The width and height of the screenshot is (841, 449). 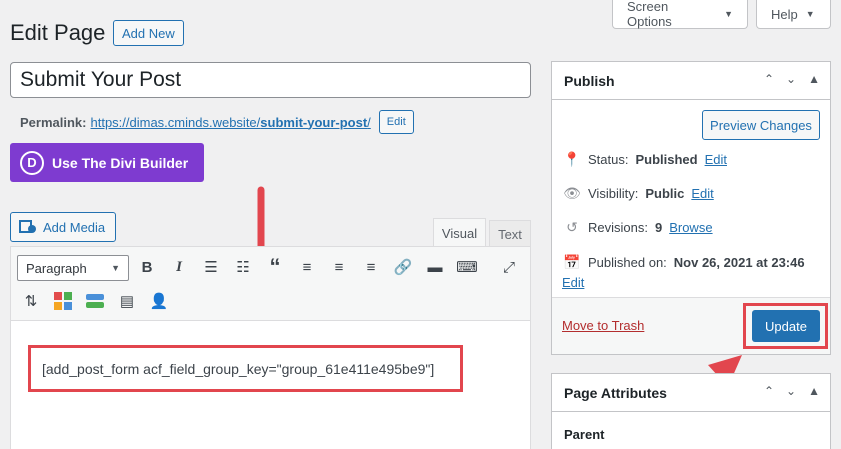 I want to click on align-left-icon: ≡, so click(x=307, y=267).